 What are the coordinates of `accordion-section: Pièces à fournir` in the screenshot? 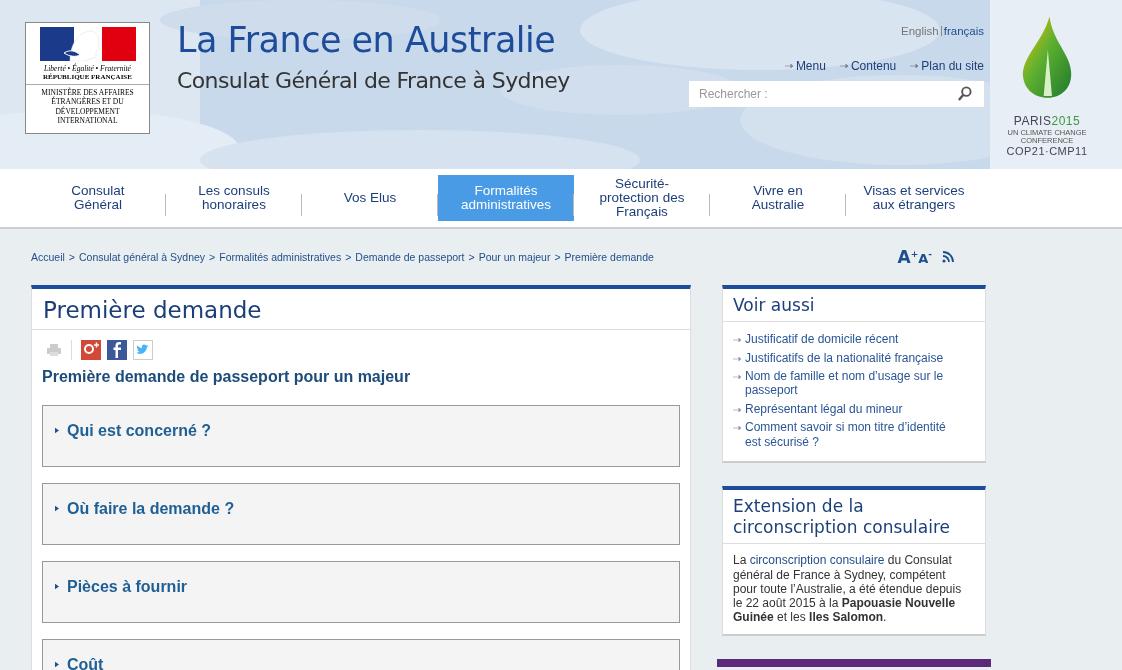 It's located at (361, 592).